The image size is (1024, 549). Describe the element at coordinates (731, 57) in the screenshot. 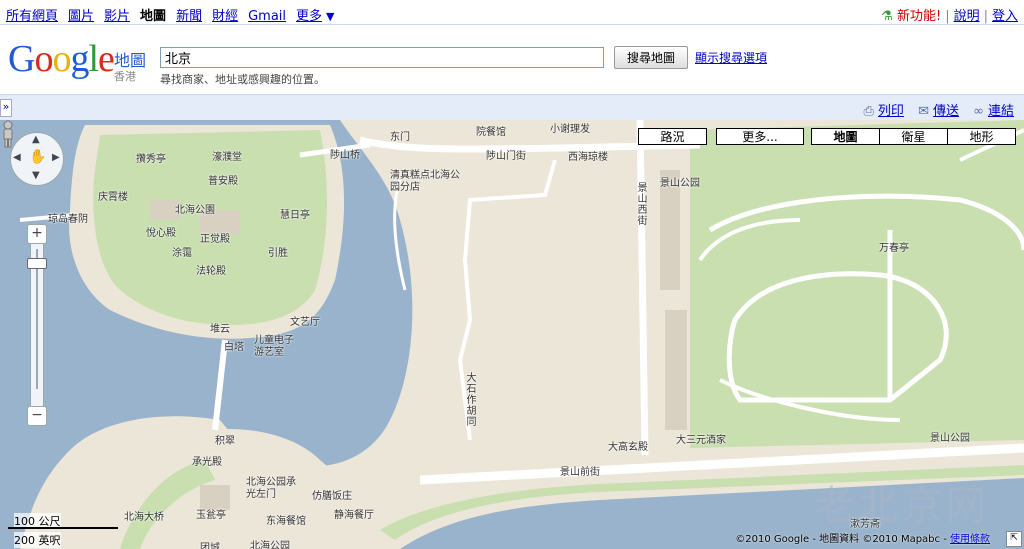

I see `search-options-link: 顯示搜尋選項` at that location.